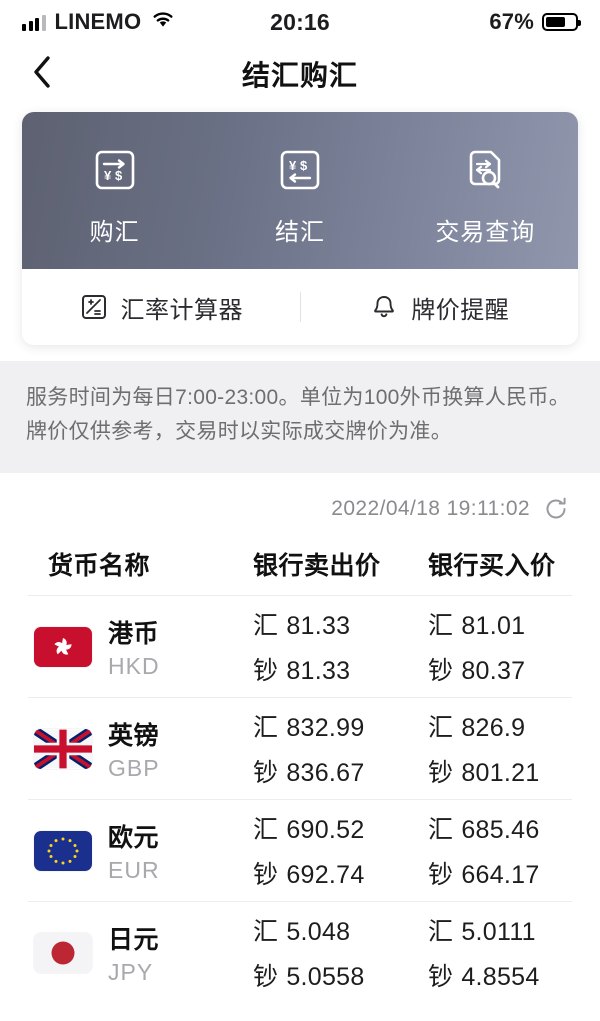 This screenshot has height=1021, width=600. What do you see at coordinates (98, 21) in the screenshot?
I see `carrier-label: LINEMO` at bounding box center [98, 21].